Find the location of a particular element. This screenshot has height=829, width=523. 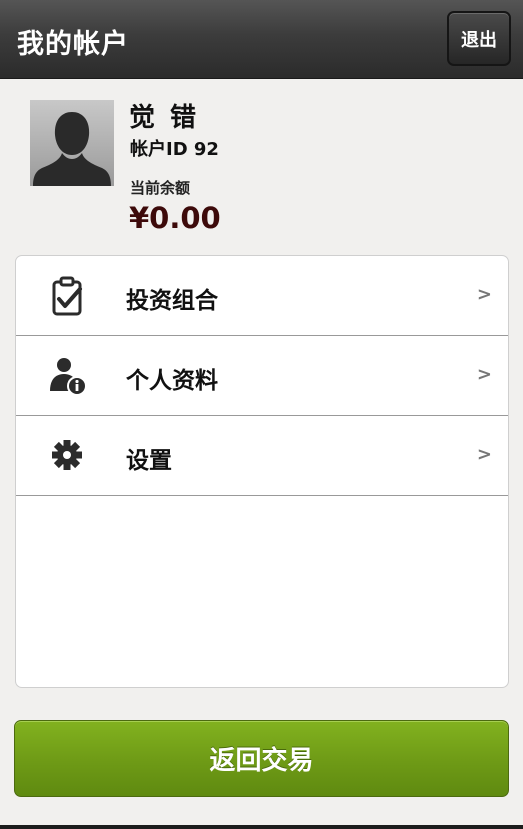

account-id: 帐户ID 92 is located at coordinates (174, 149).